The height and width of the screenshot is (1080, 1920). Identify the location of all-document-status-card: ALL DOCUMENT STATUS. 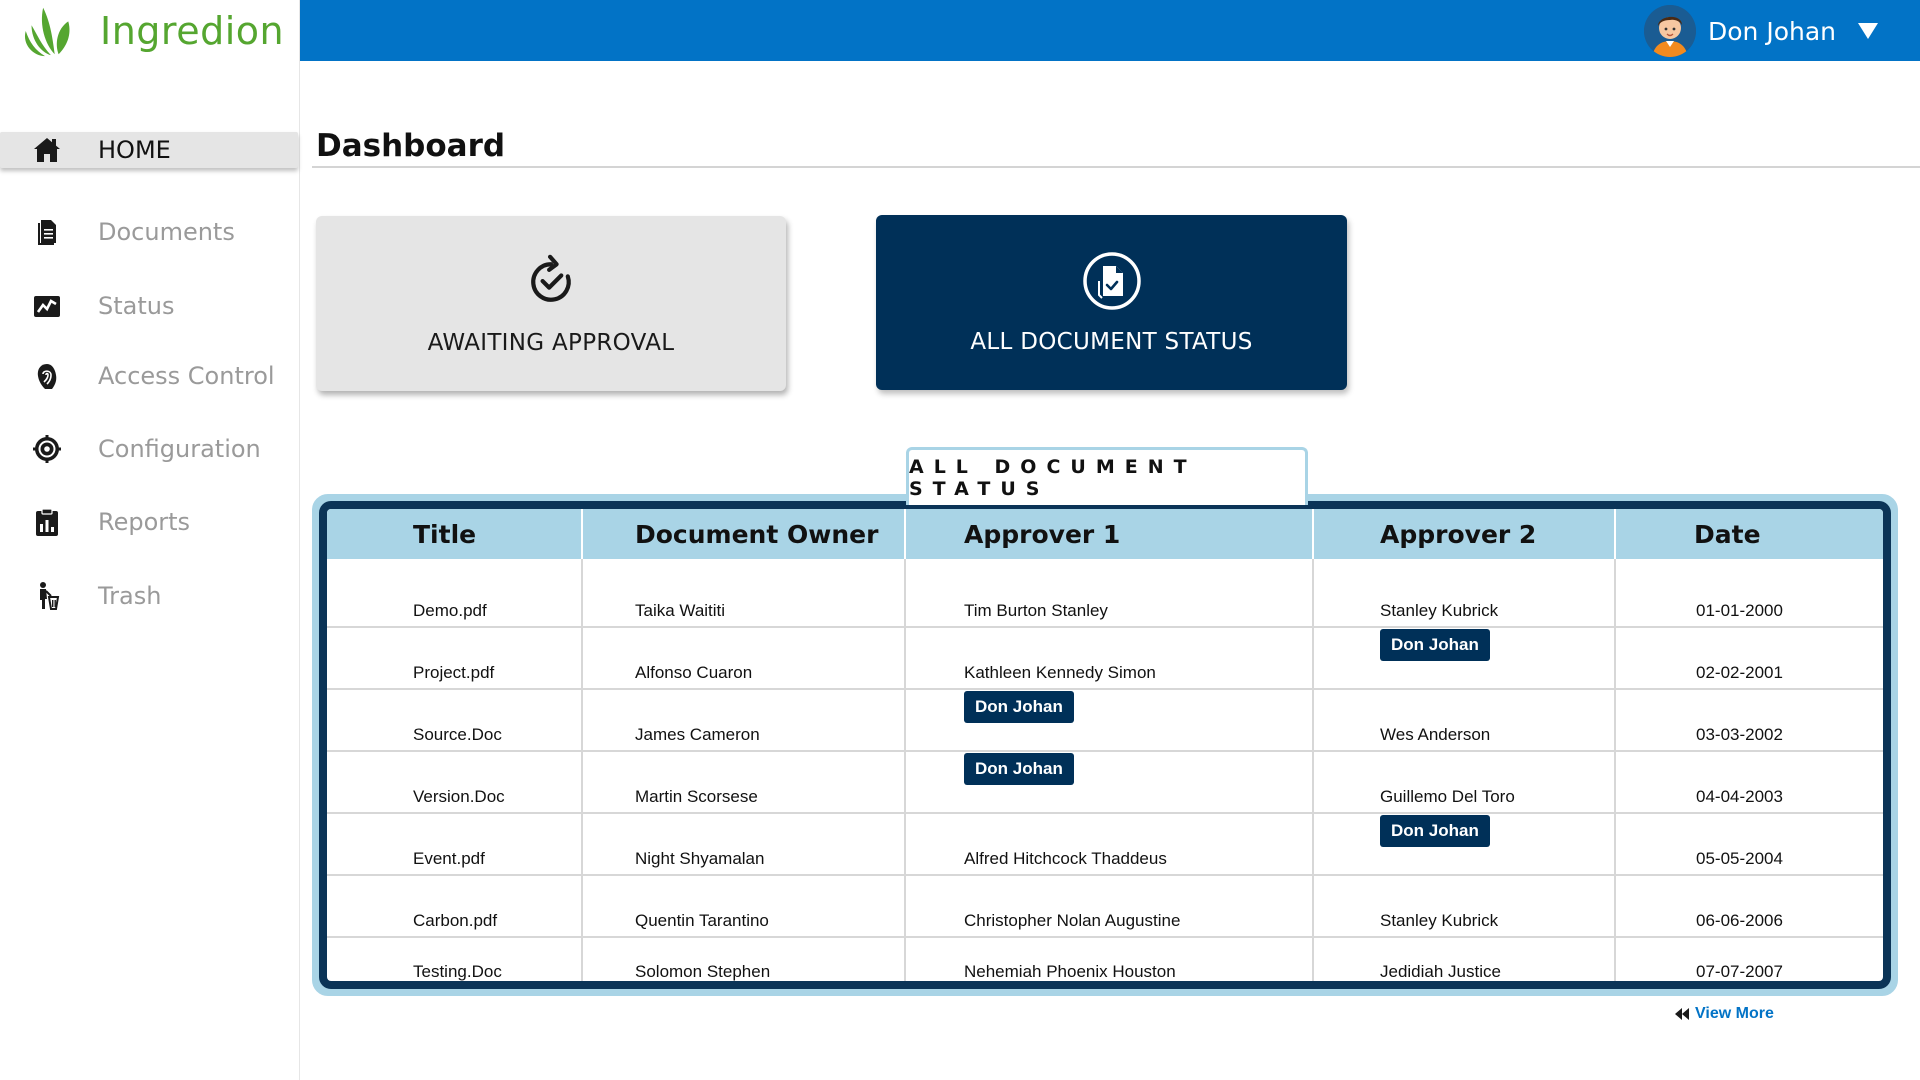
(1111, 302).